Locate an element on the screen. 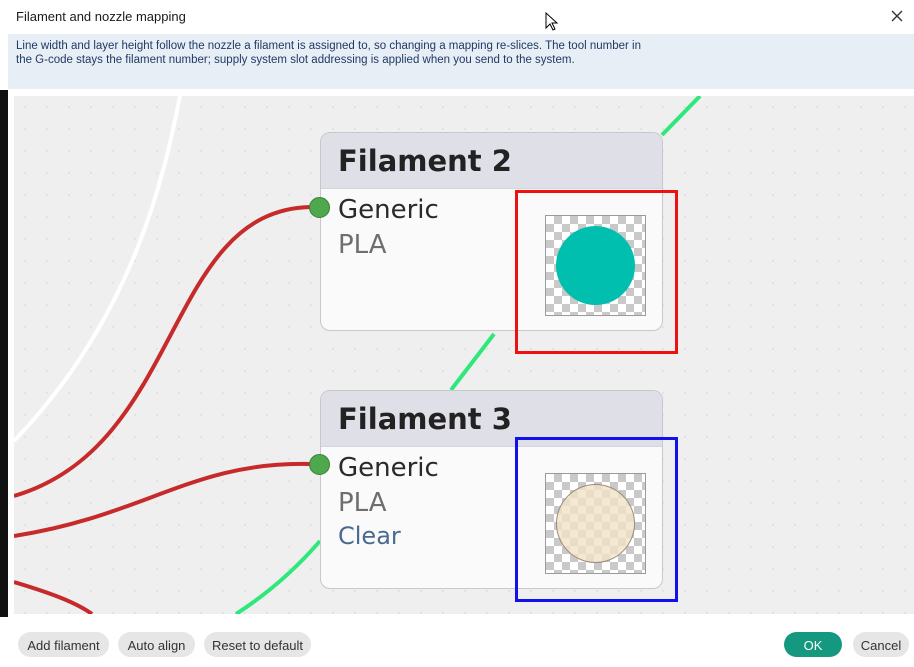 Image resolution: width=914 pixels, height=667 pixels. wire-nozzle-lower is located at coordinates (278, 576).